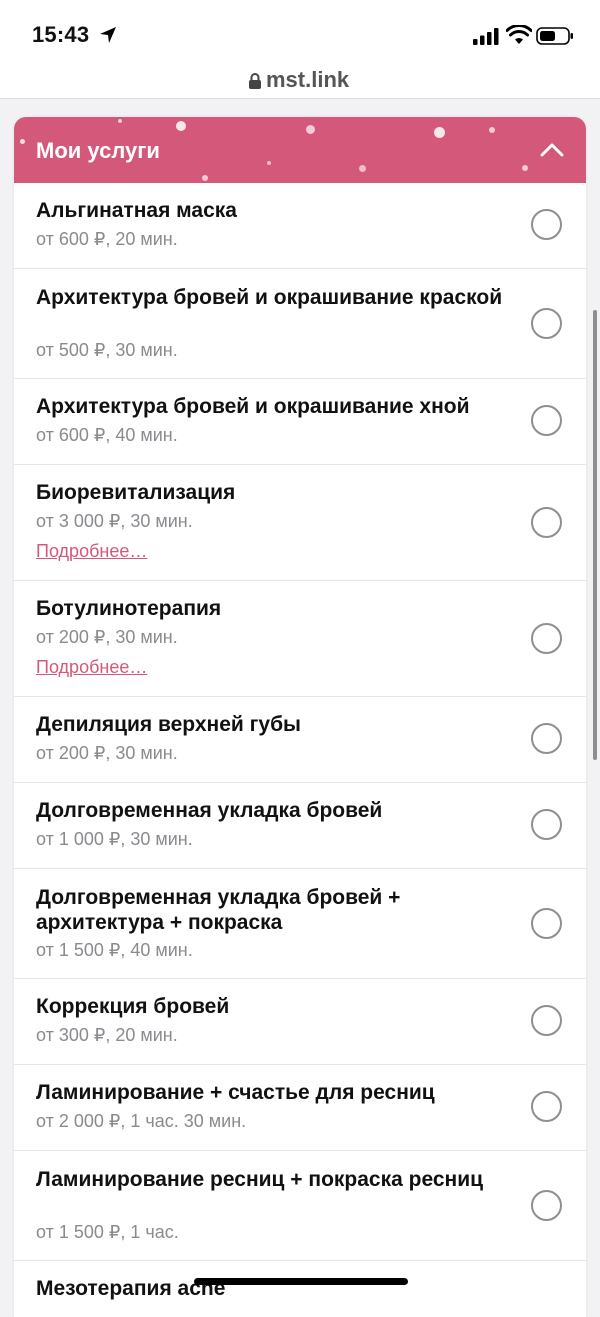  Describe the element at coordinates (98, 150) in the screenshot. I see `services-panel-title: Мои услуги` at that location.